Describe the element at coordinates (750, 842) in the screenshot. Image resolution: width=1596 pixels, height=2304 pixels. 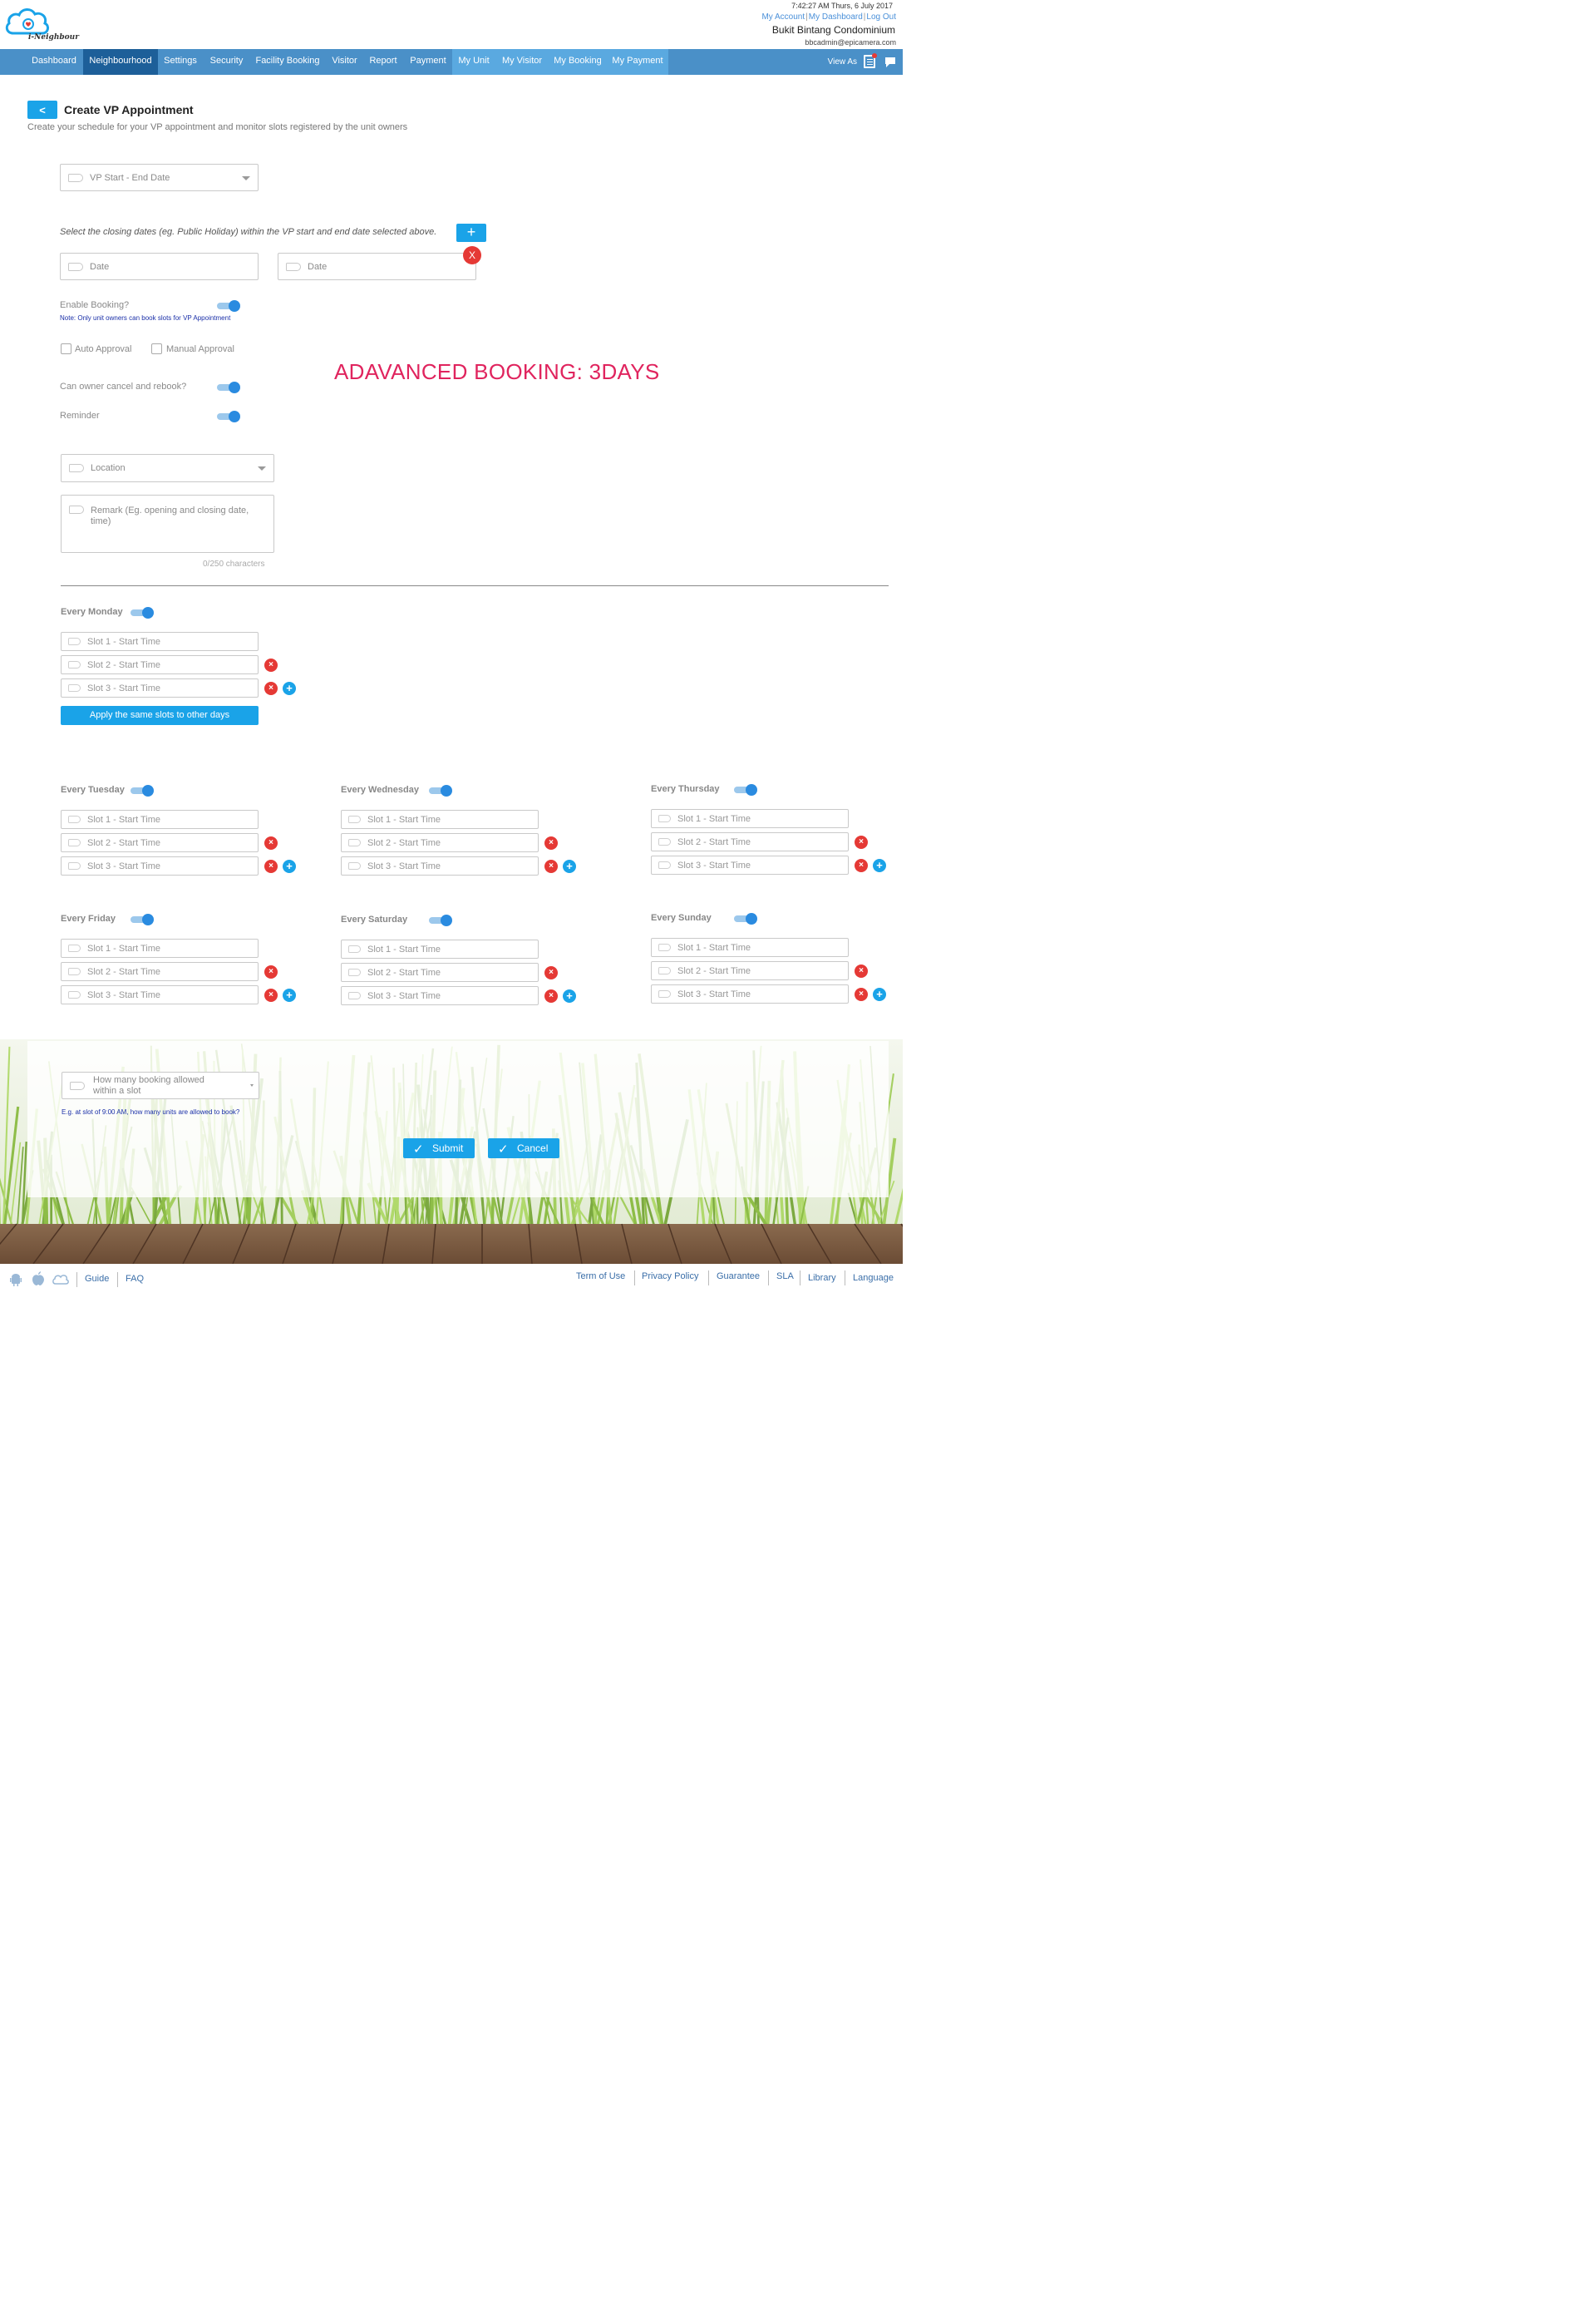
I see `slot-2-start-time-thursday: Slot 2 - Start Time` at that location.